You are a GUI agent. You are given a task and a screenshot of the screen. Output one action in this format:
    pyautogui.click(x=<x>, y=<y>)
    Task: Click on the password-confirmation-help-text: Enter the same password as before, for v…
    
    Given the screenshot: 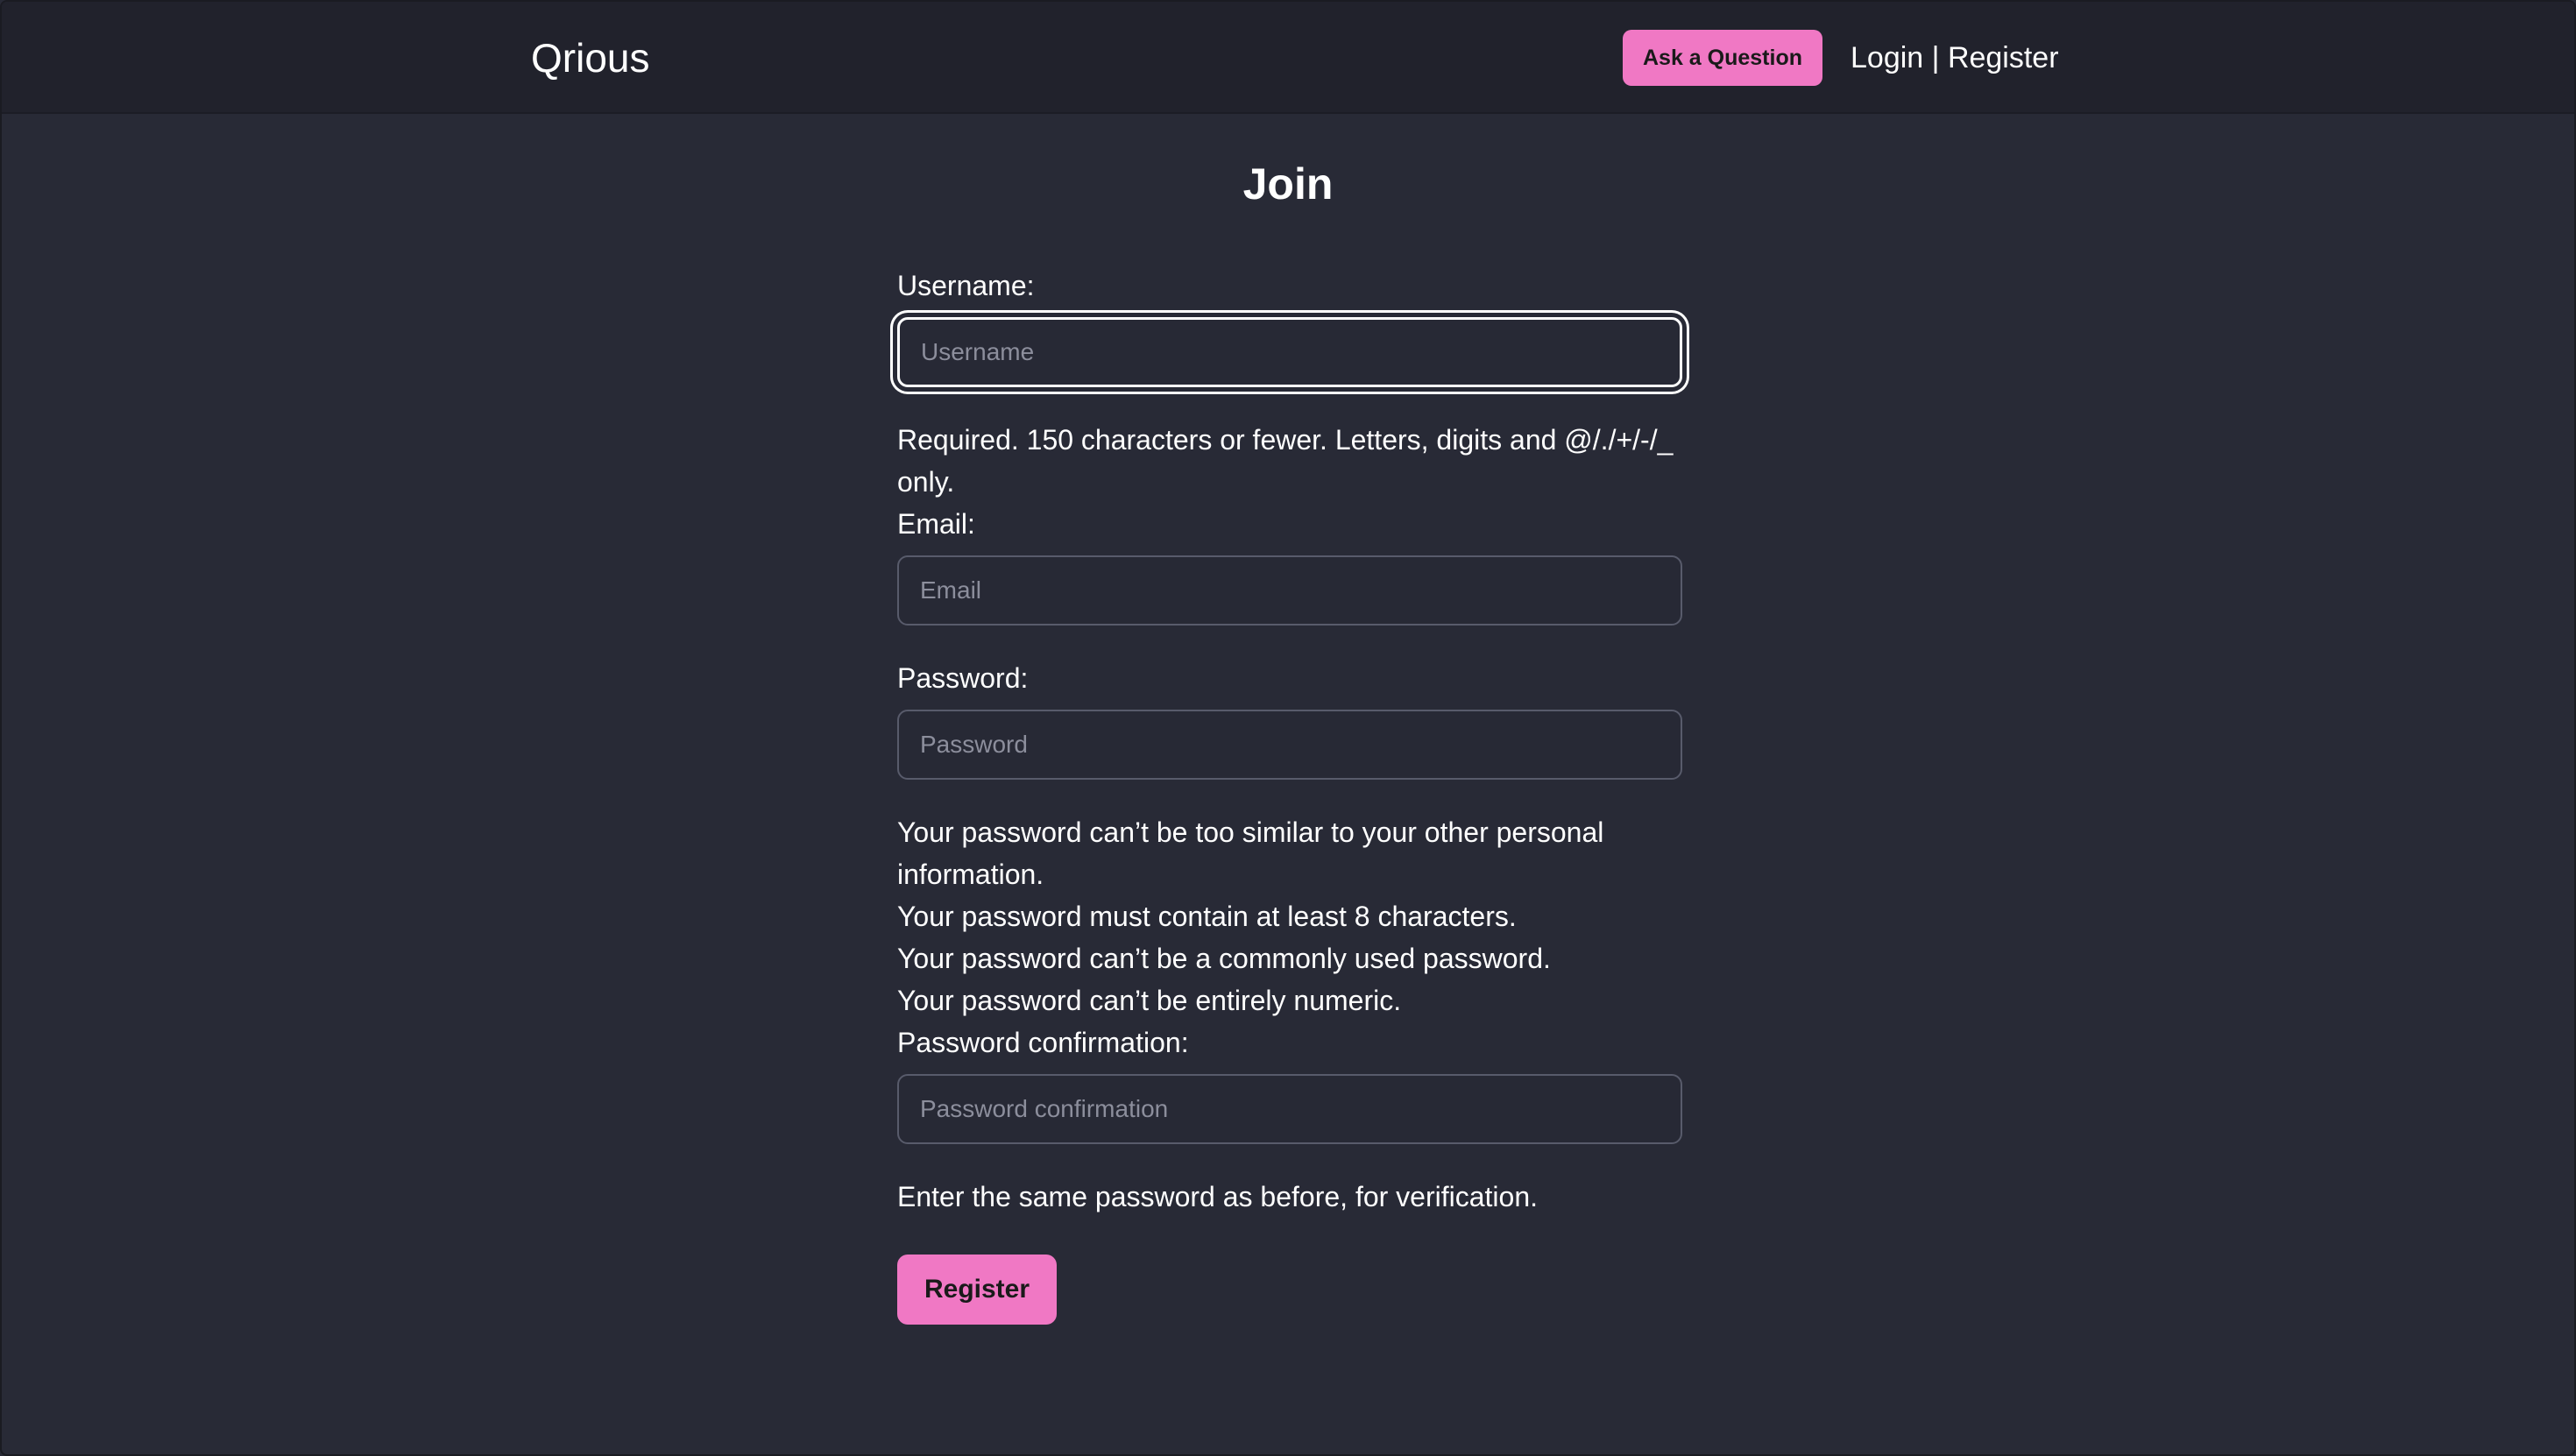 What is the action you would take?
    pyautogui.click(x=1218, y=1196)
    